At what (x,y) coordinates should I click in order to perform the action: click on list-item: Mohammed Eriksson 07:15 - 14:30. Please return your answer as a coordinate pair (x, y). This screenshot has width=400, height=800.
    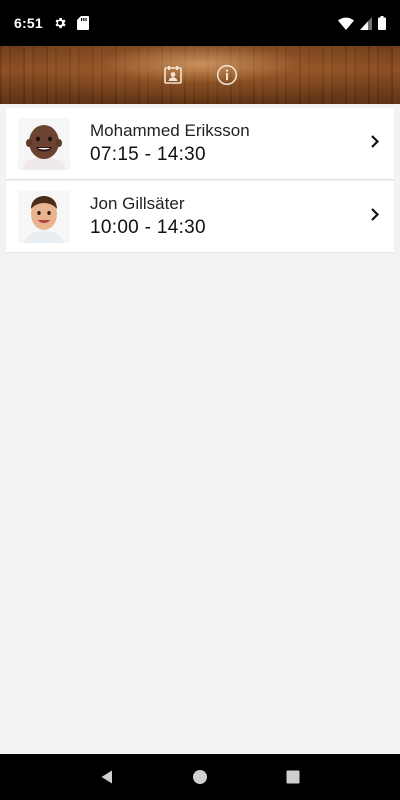
    Looking at the image, I should click on (200, 143).